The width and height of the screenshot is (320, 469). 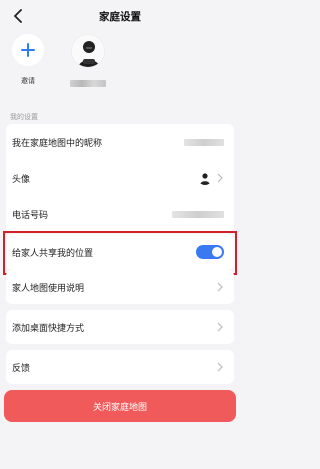 I want to click on member-self, so click(x=88, y=62).